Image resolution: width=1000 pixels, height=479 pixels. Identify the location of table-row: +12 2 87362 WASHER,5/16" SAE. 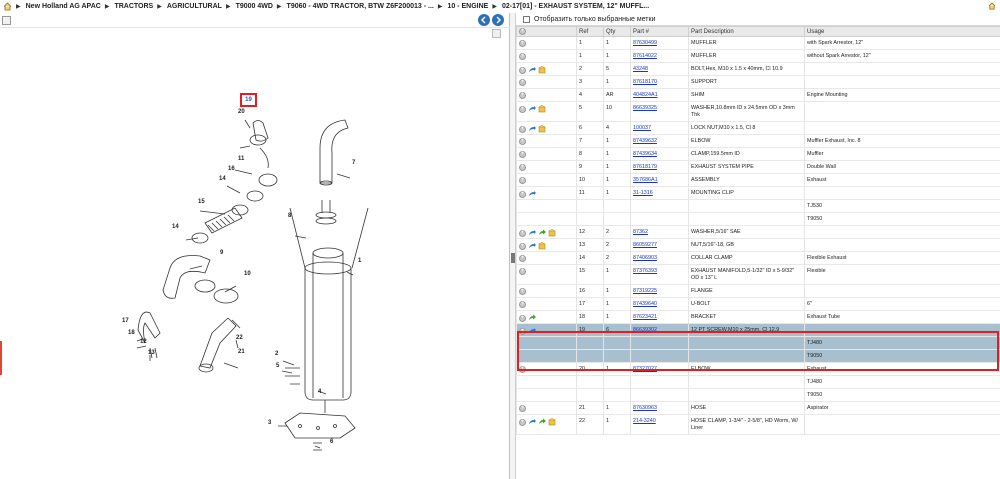
(758, 232).